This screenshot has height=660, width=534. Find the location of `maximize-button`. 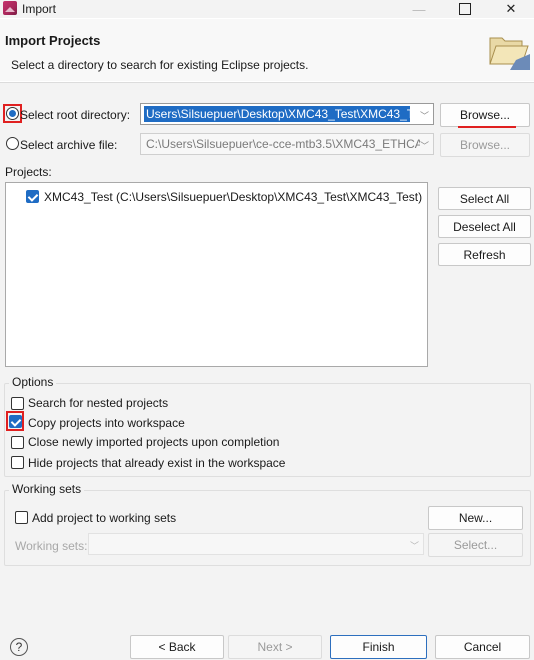

maximize-button is located at coordinates (465, 9).